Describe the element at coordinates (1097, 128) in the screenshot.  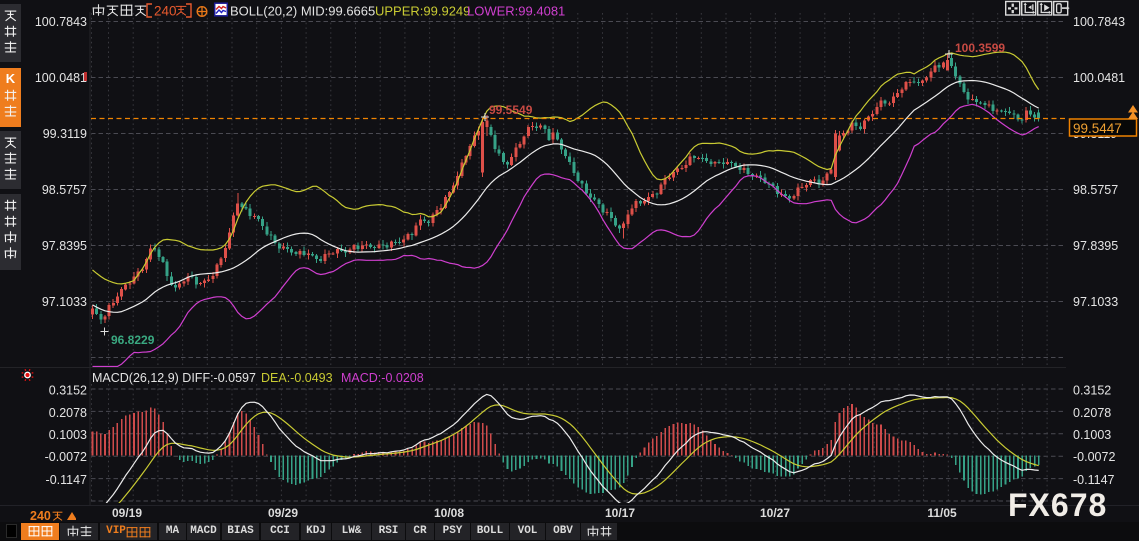
I see `svg-text: 99.5447` at that location.